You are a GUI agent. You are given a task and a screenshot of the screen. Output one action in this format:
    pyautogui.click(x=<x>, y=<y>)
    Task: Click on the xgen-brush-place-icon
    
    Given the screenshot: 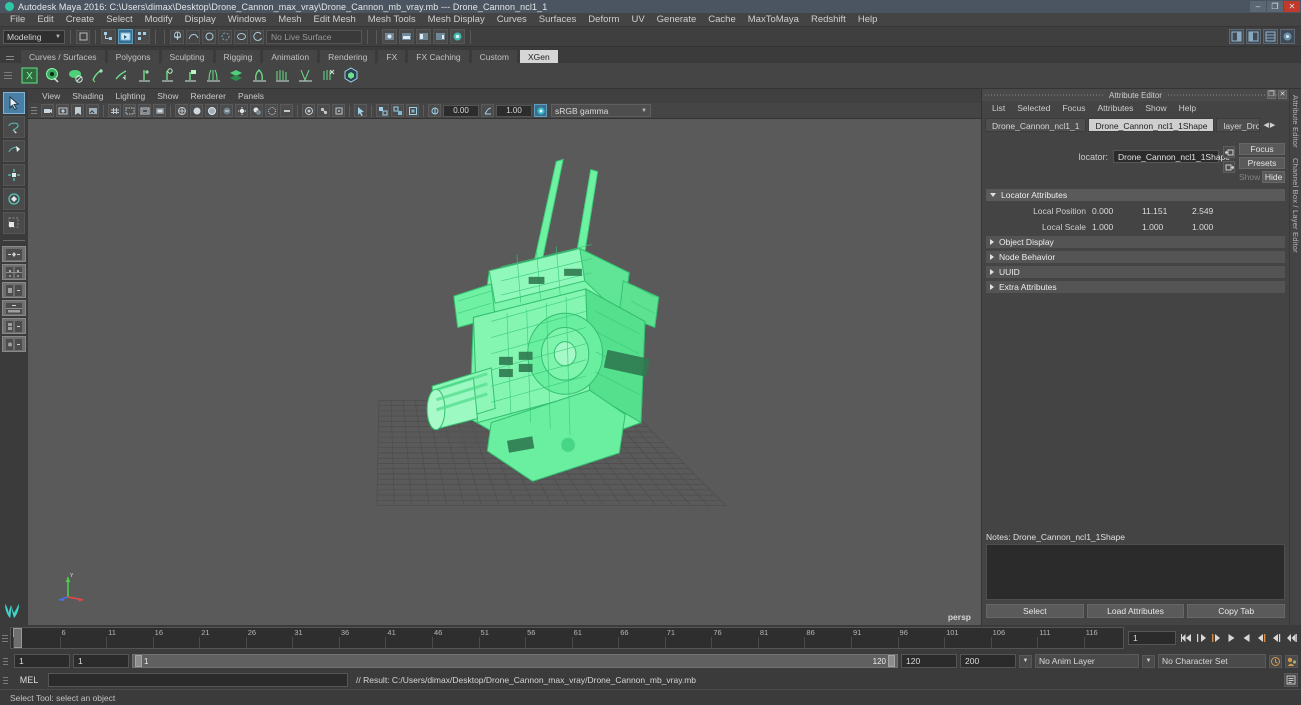 What is the action you would take?
    pyautogui.click(x=121, y=76)
    